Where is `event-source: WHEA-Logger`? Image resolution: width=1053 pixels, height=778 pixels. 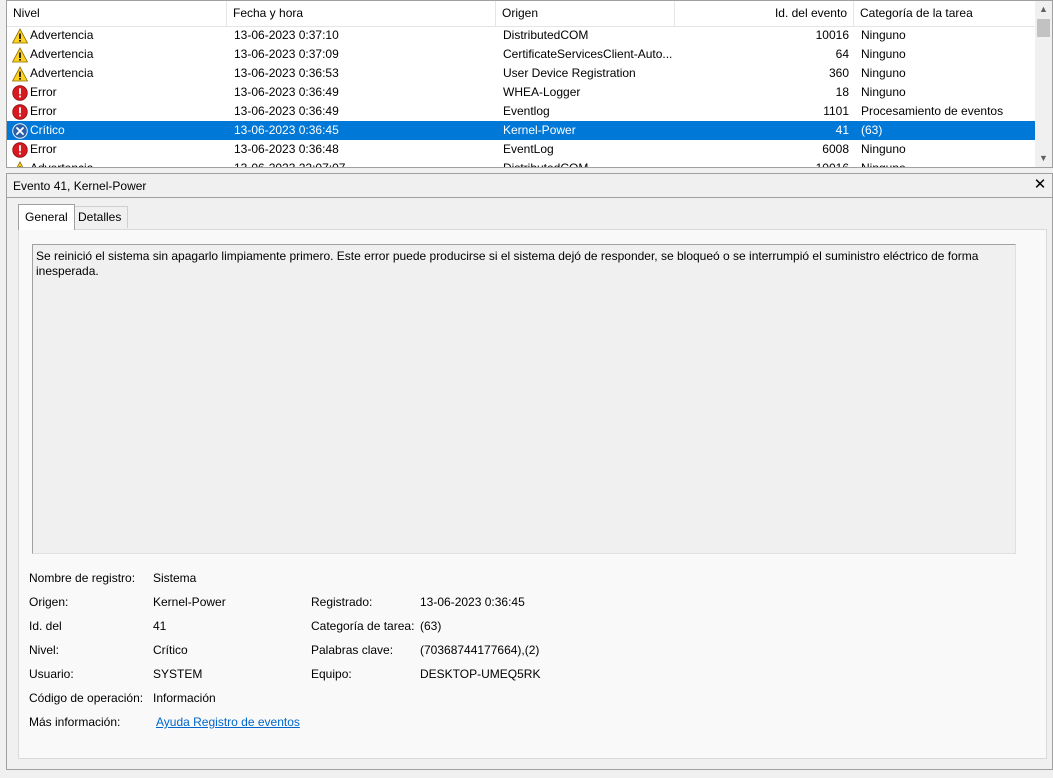 event-source: WHEA-Logger is located at coordinates (542, 92).